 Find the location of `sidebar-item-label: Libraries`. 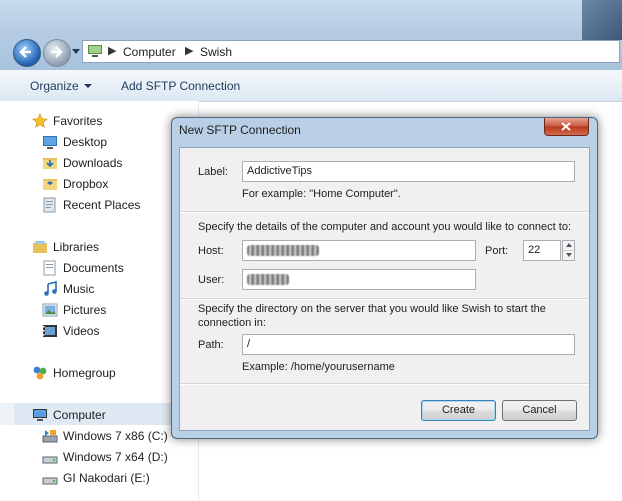

sidebar-item-label: Libraries is located at coordinates (76, 247).